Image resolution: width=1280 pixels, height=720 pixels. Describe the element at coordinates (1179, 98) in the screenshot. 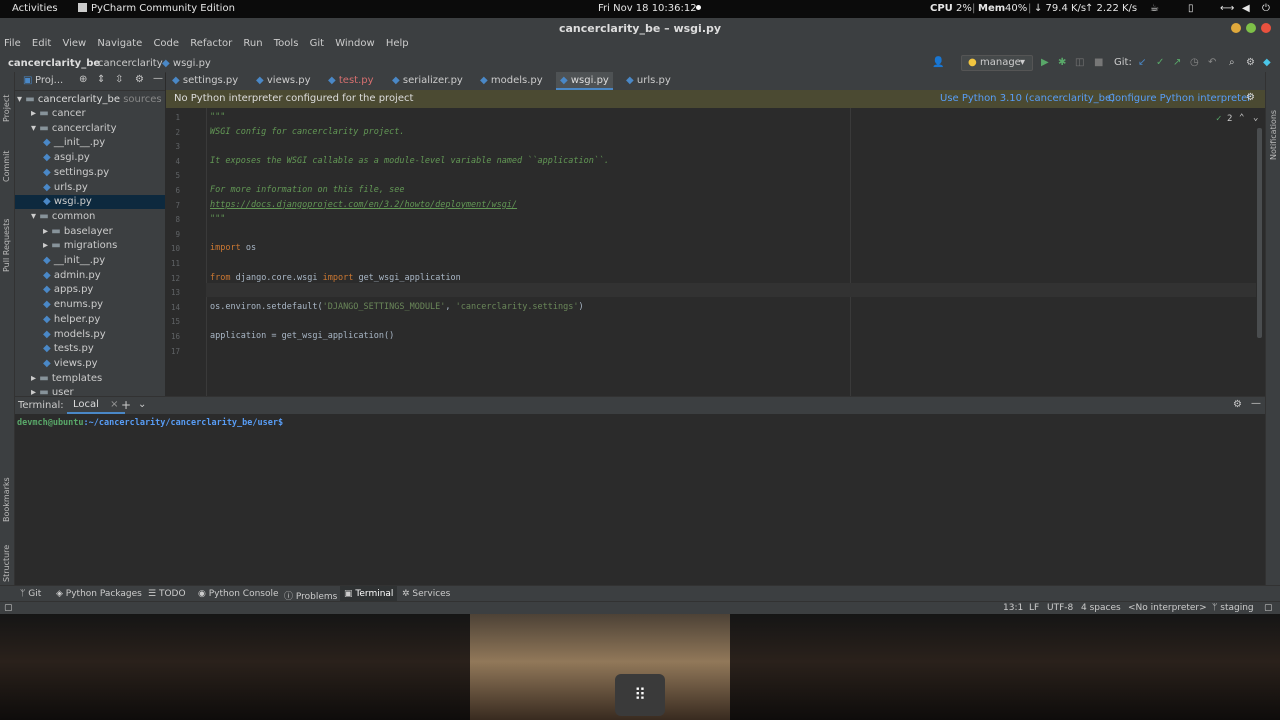

I see `configure-interpreter-link: Configure Python interpreter` at that location.